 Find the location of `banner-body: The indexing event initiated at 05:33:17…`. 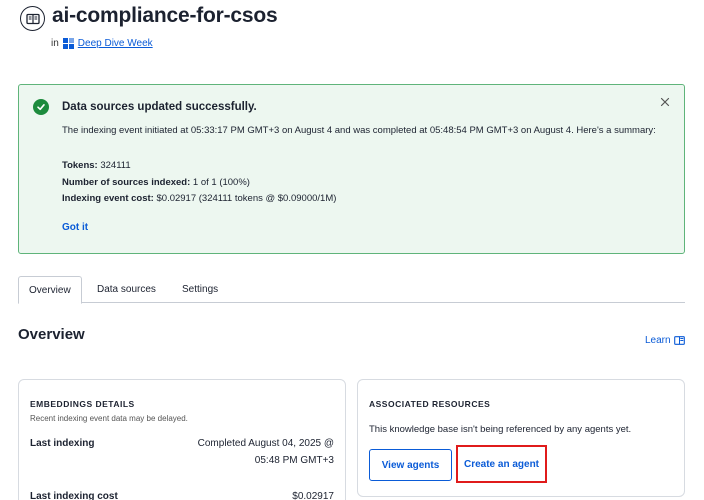

banner-body: The indexing event initiated at 05:33:17… is located at coordinates (359, 130).